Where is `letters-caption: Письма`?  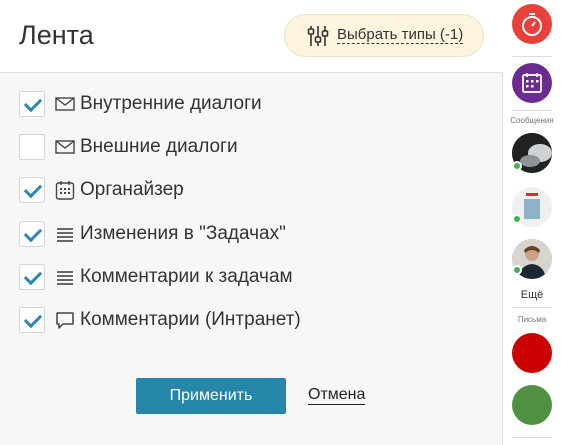
letters-caption: Письма is located at coordinates (532, 319).